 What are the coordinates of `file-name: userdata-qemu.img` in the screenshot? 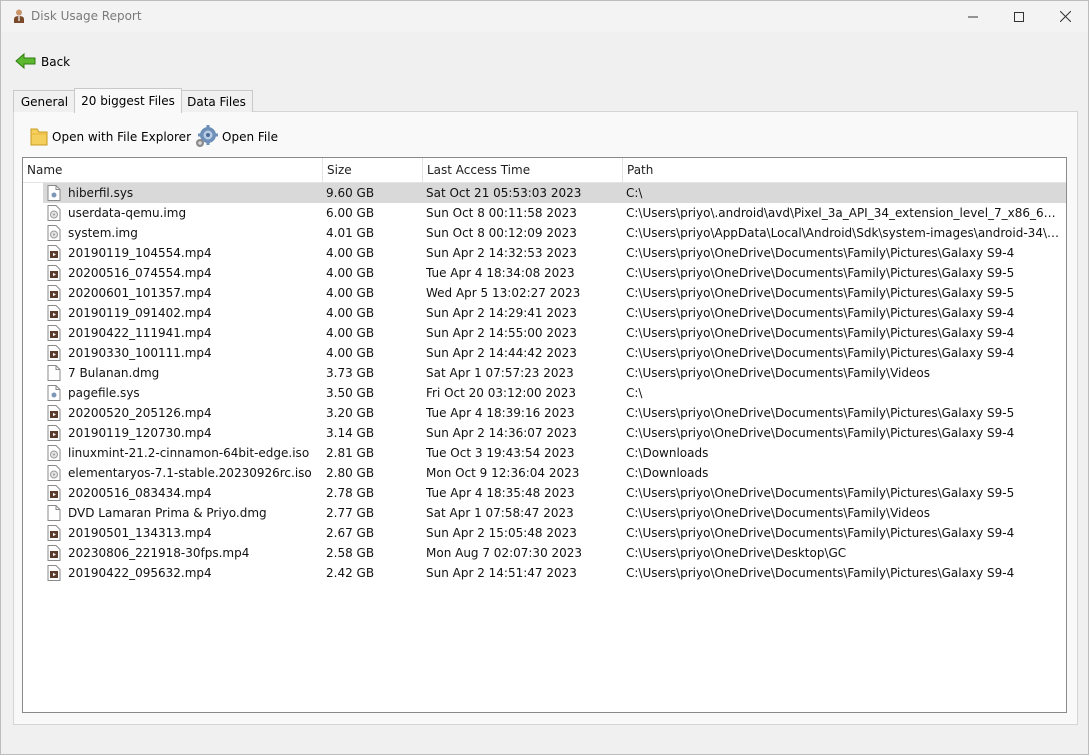 It's located at (127, 213).